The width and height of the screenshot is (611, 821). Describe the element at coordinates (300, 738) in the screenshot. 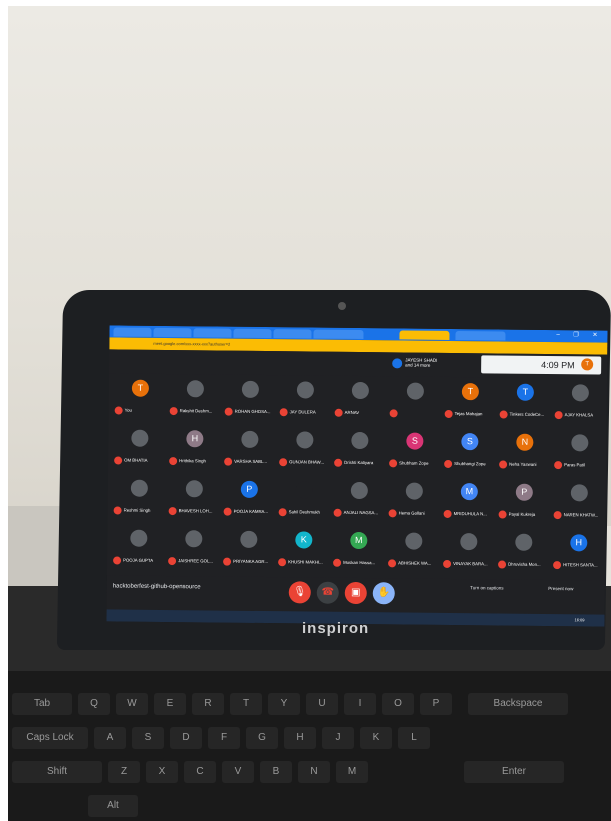

I see `keyboard-key: H` at that location.